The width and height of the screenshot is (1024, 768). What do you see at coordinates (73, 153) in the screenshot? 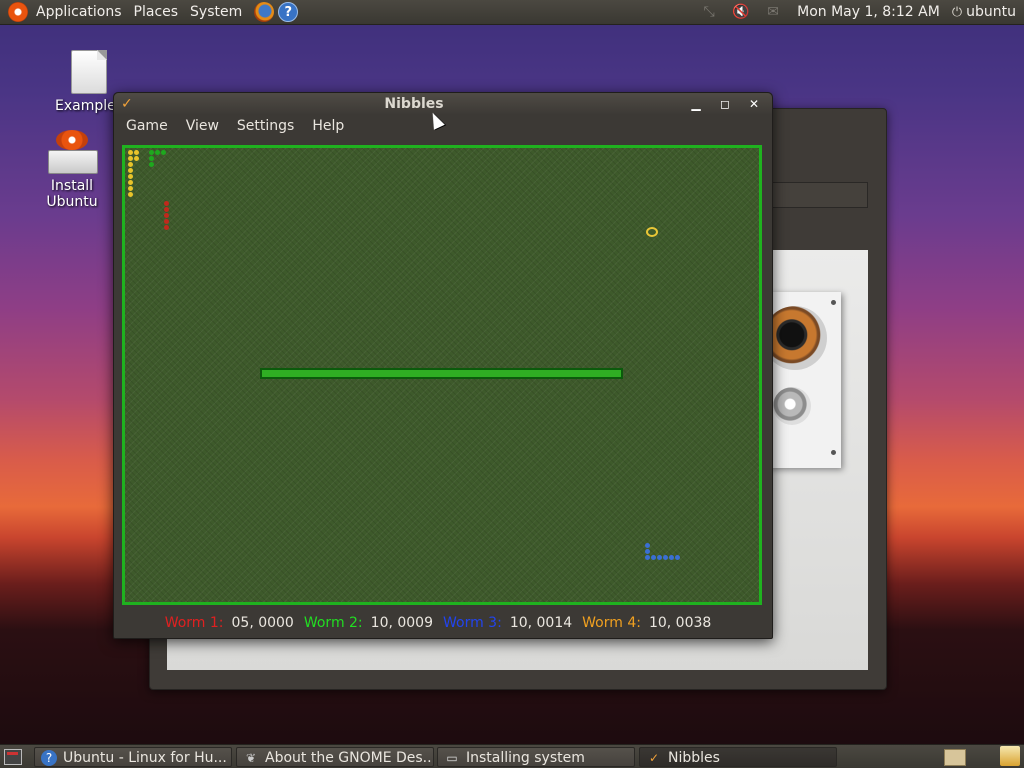
I see `install-icon` at bounding box center [73, 153].